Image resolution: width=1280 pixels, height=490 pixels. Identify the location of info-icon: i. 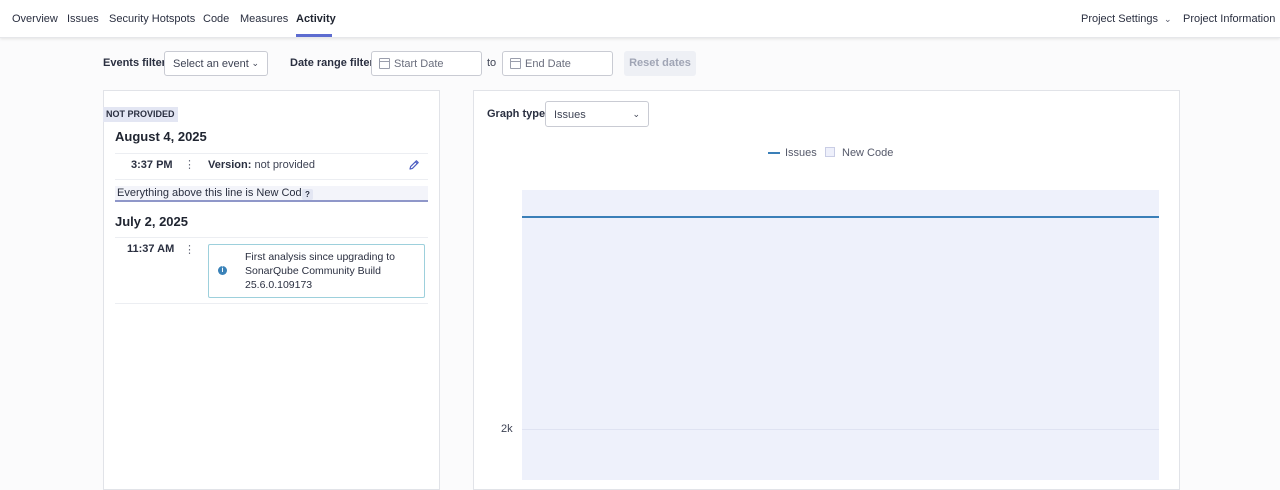
(222, 270).